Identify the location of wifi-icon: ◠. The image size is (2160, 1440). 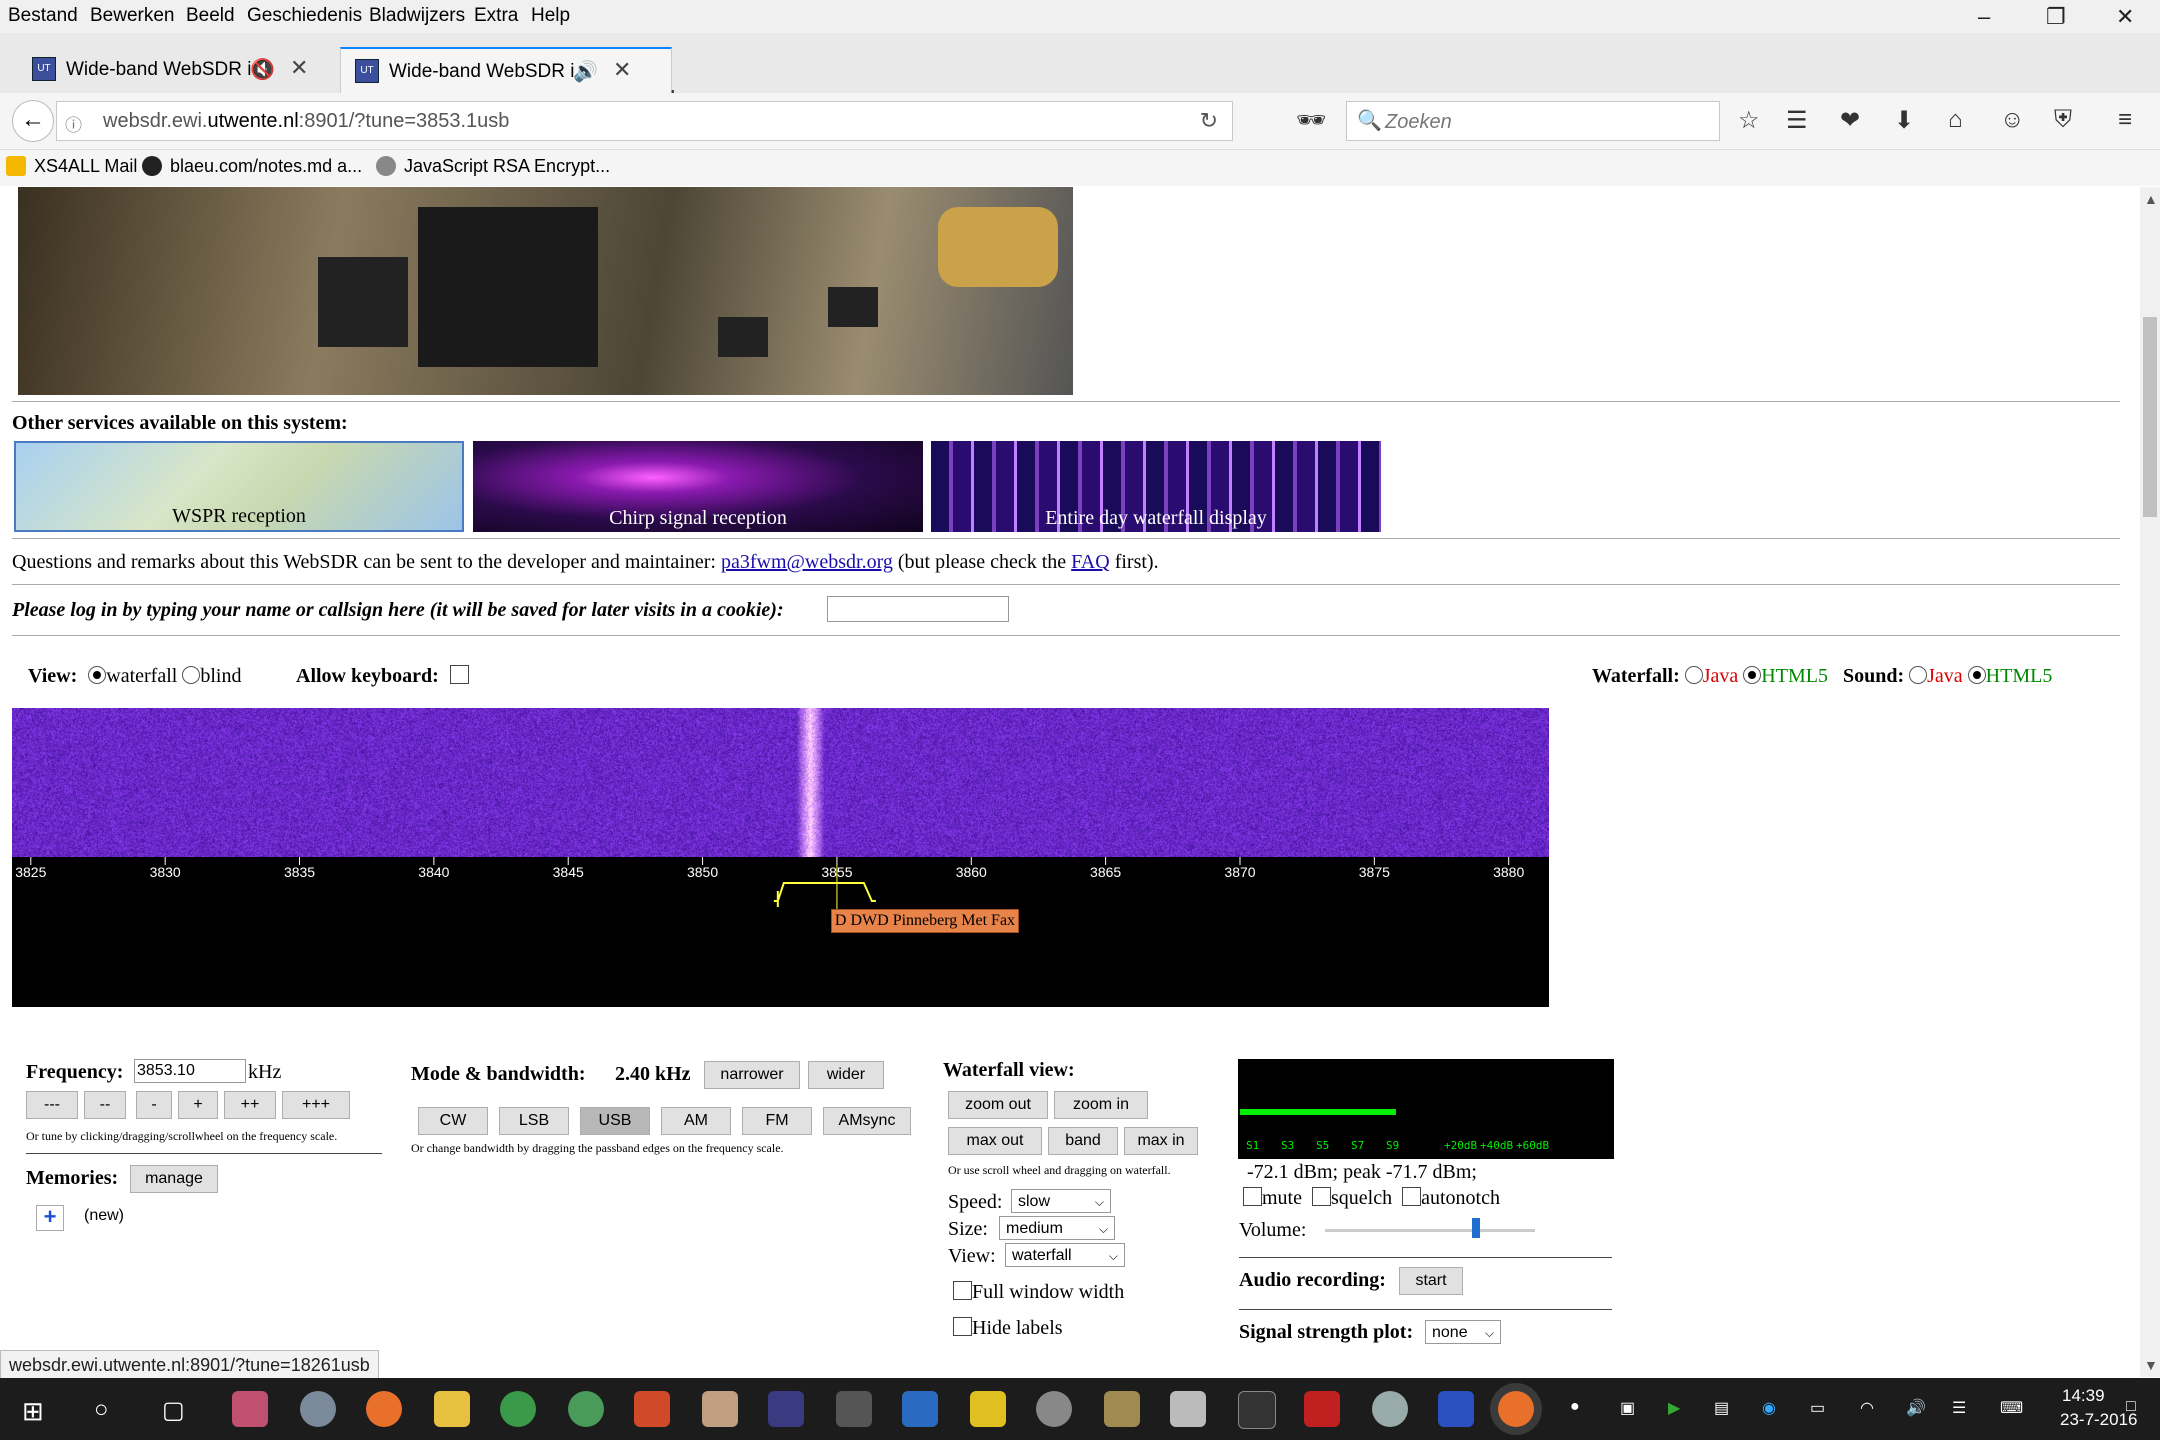
(1867, 1408).